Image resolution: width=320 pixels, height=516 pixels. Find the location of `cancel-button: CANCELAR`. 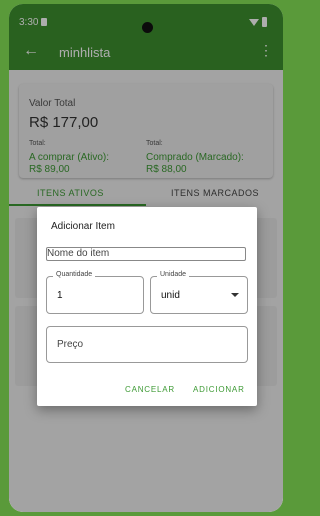

cancel-button: CANCELAR is located at coordinates (150, 389).